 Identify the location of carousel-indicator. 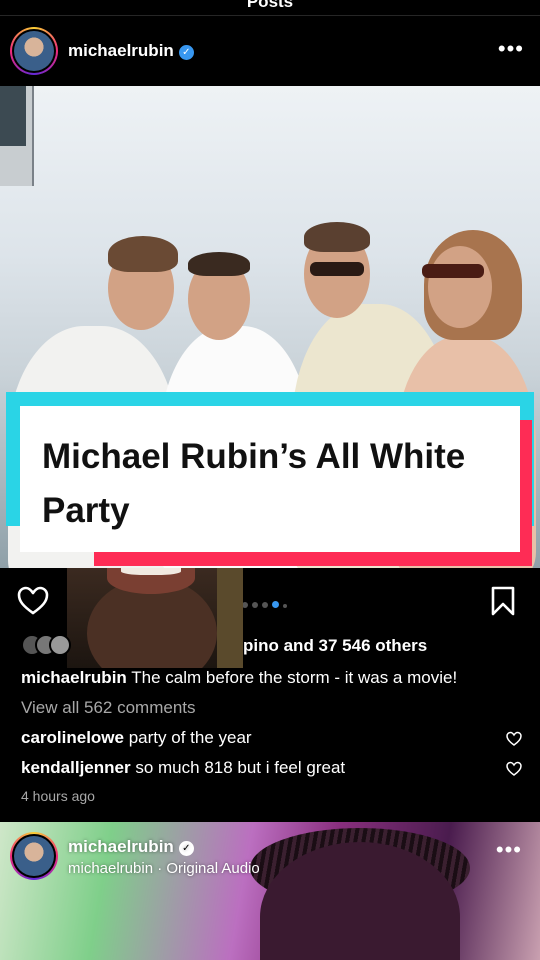
(266, 604).